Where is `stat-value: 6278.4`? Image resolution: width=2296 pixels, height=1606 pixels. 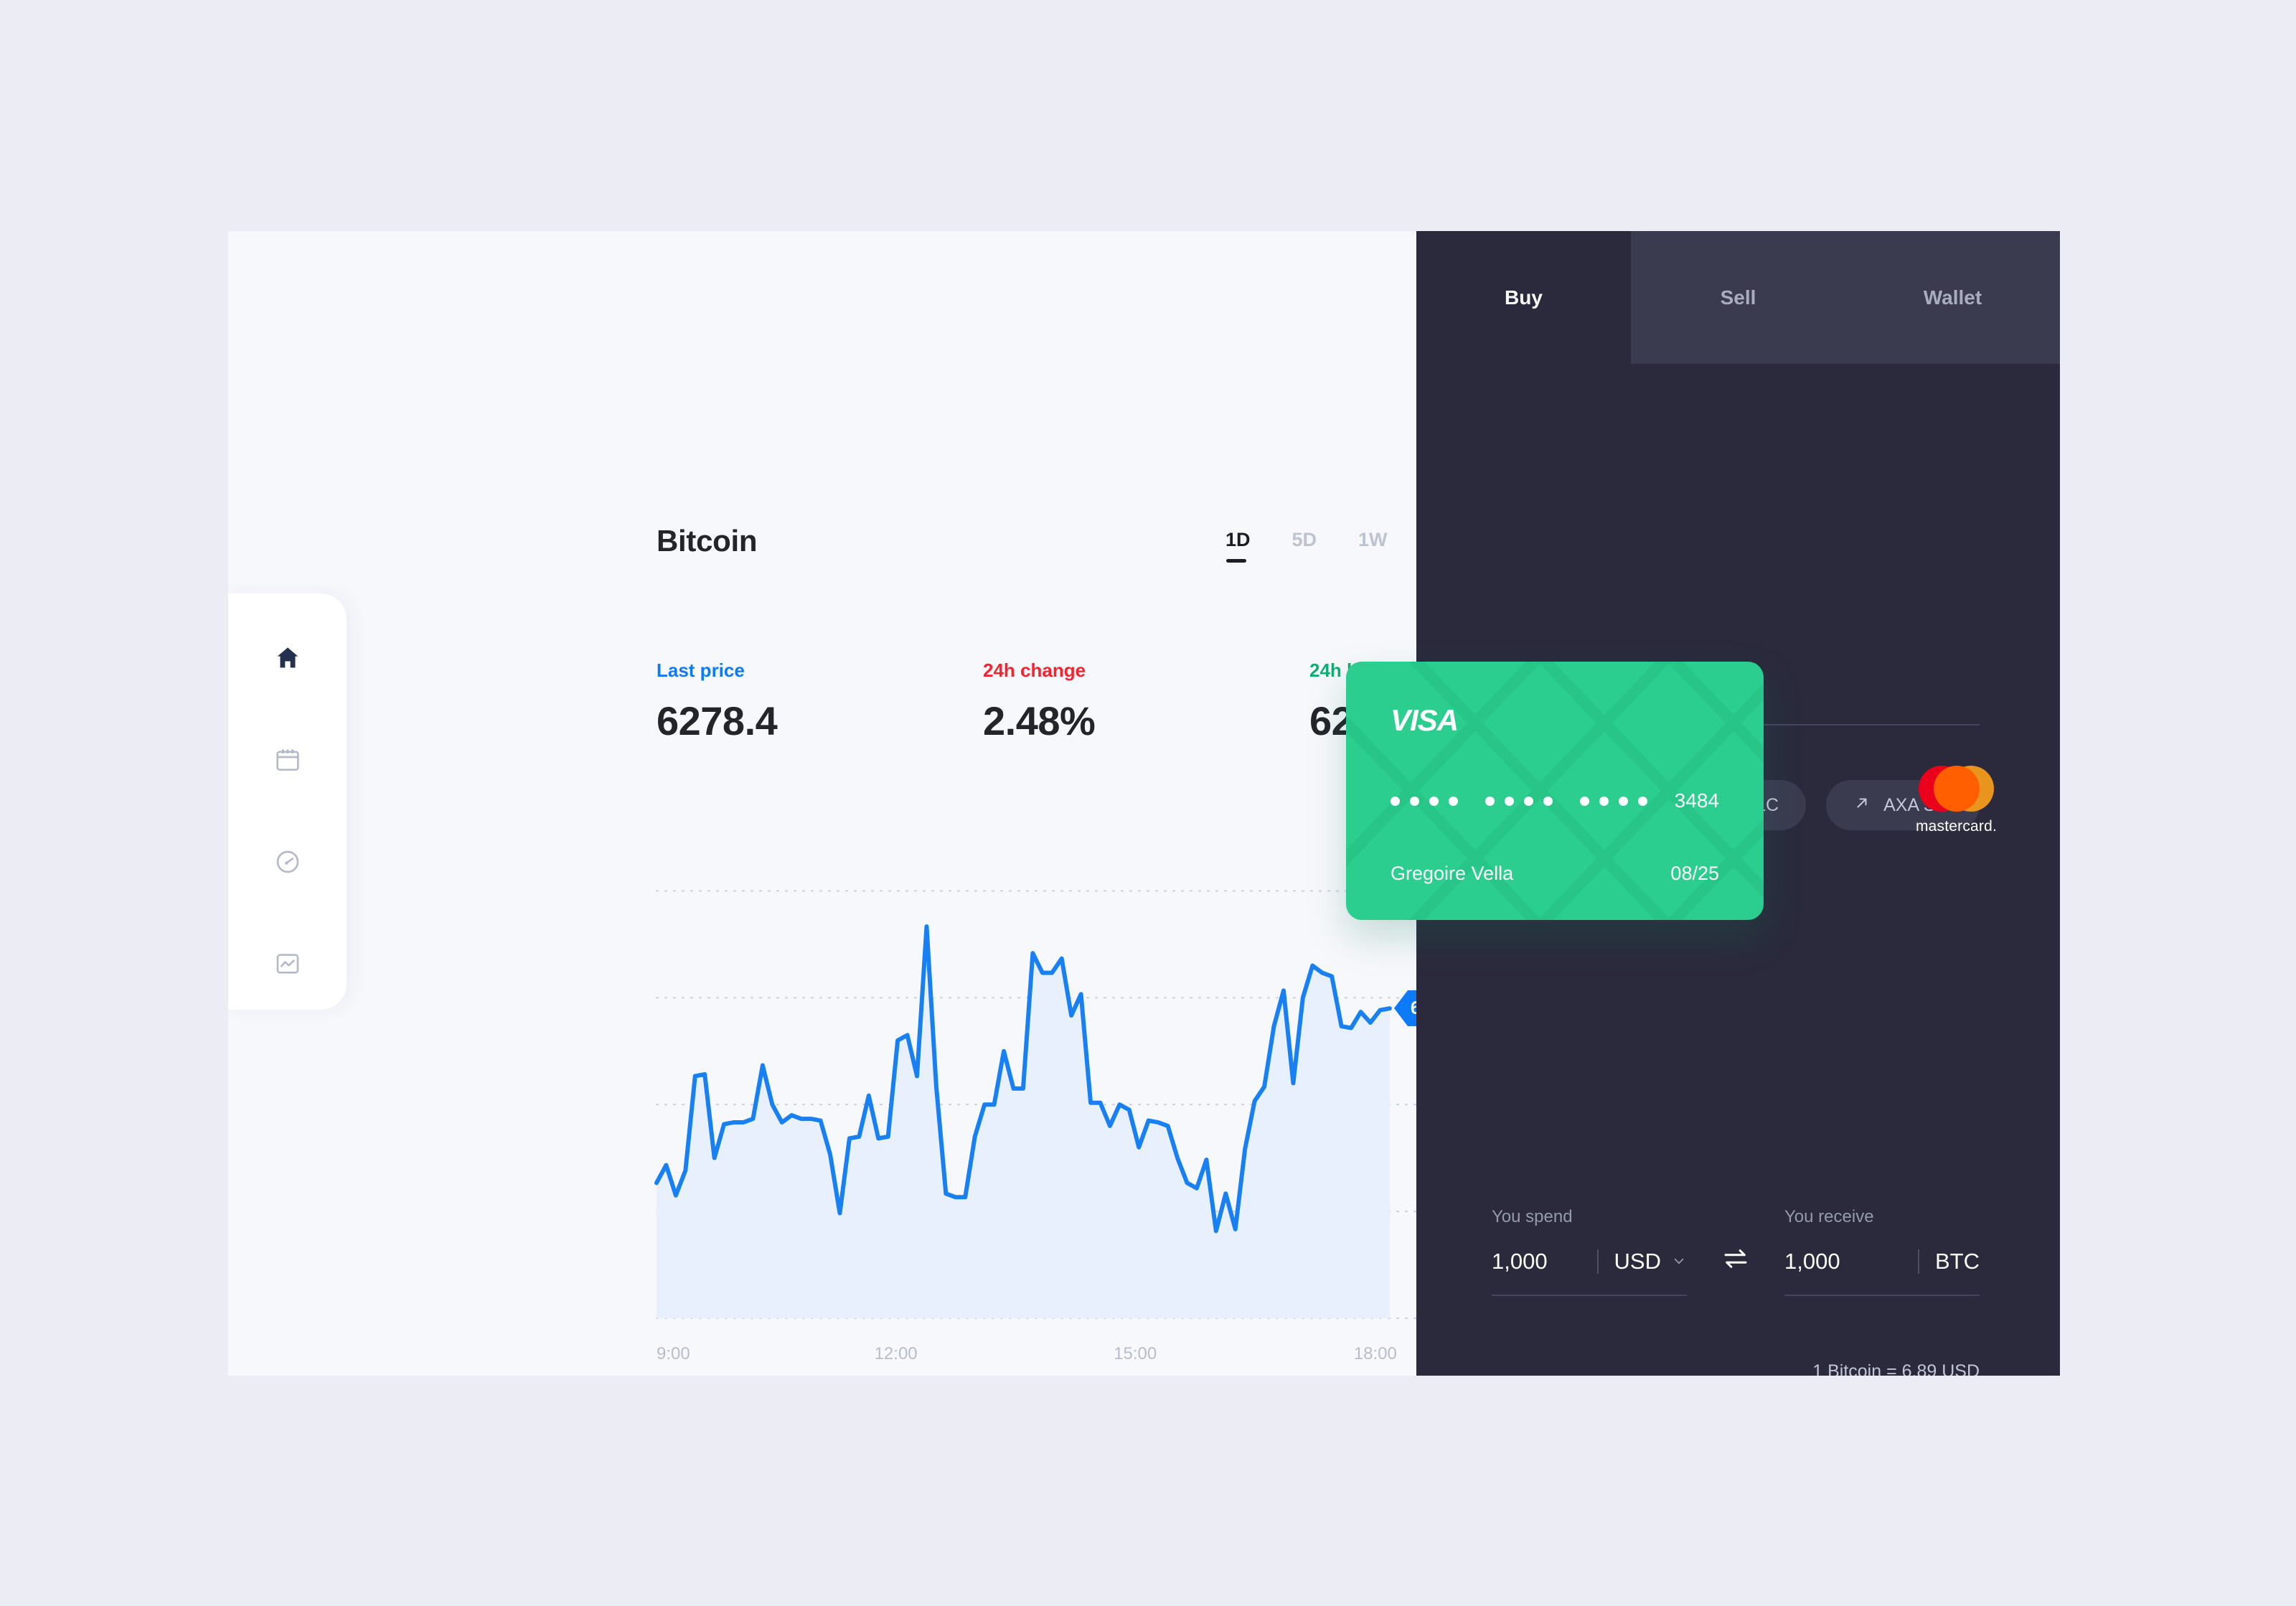
stat-value: 6278.4 is located at coordinates (718, 720).